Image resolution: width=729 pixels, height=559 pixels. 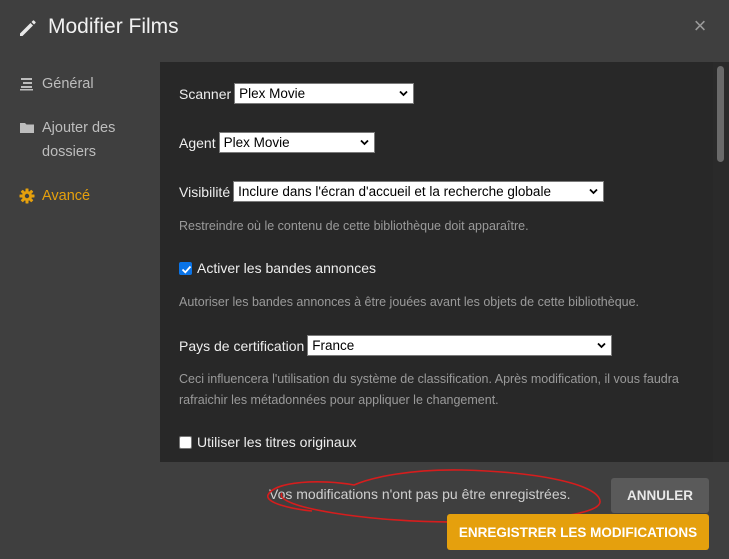 I want to click on gear-icon, so click(x=27, y=196).